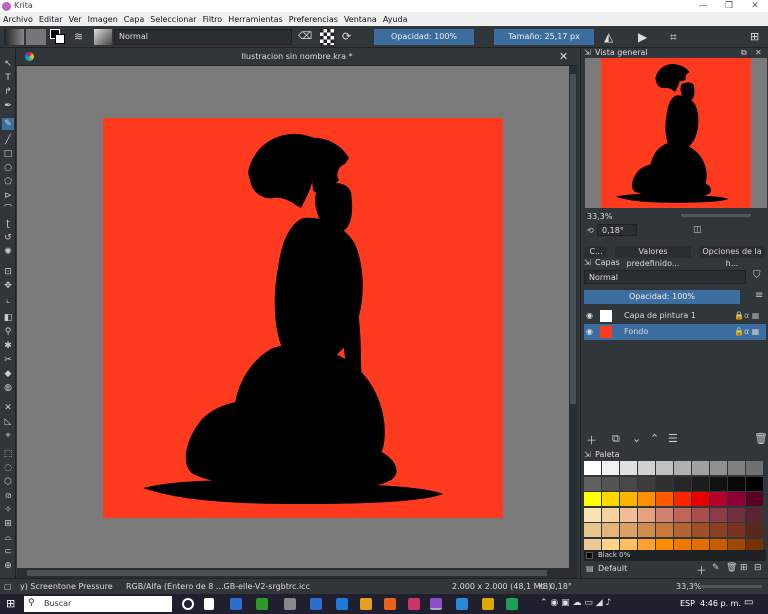 The image size is (768, 614). I want to click on similar-select-icon: ⊞, so click(8, 524).